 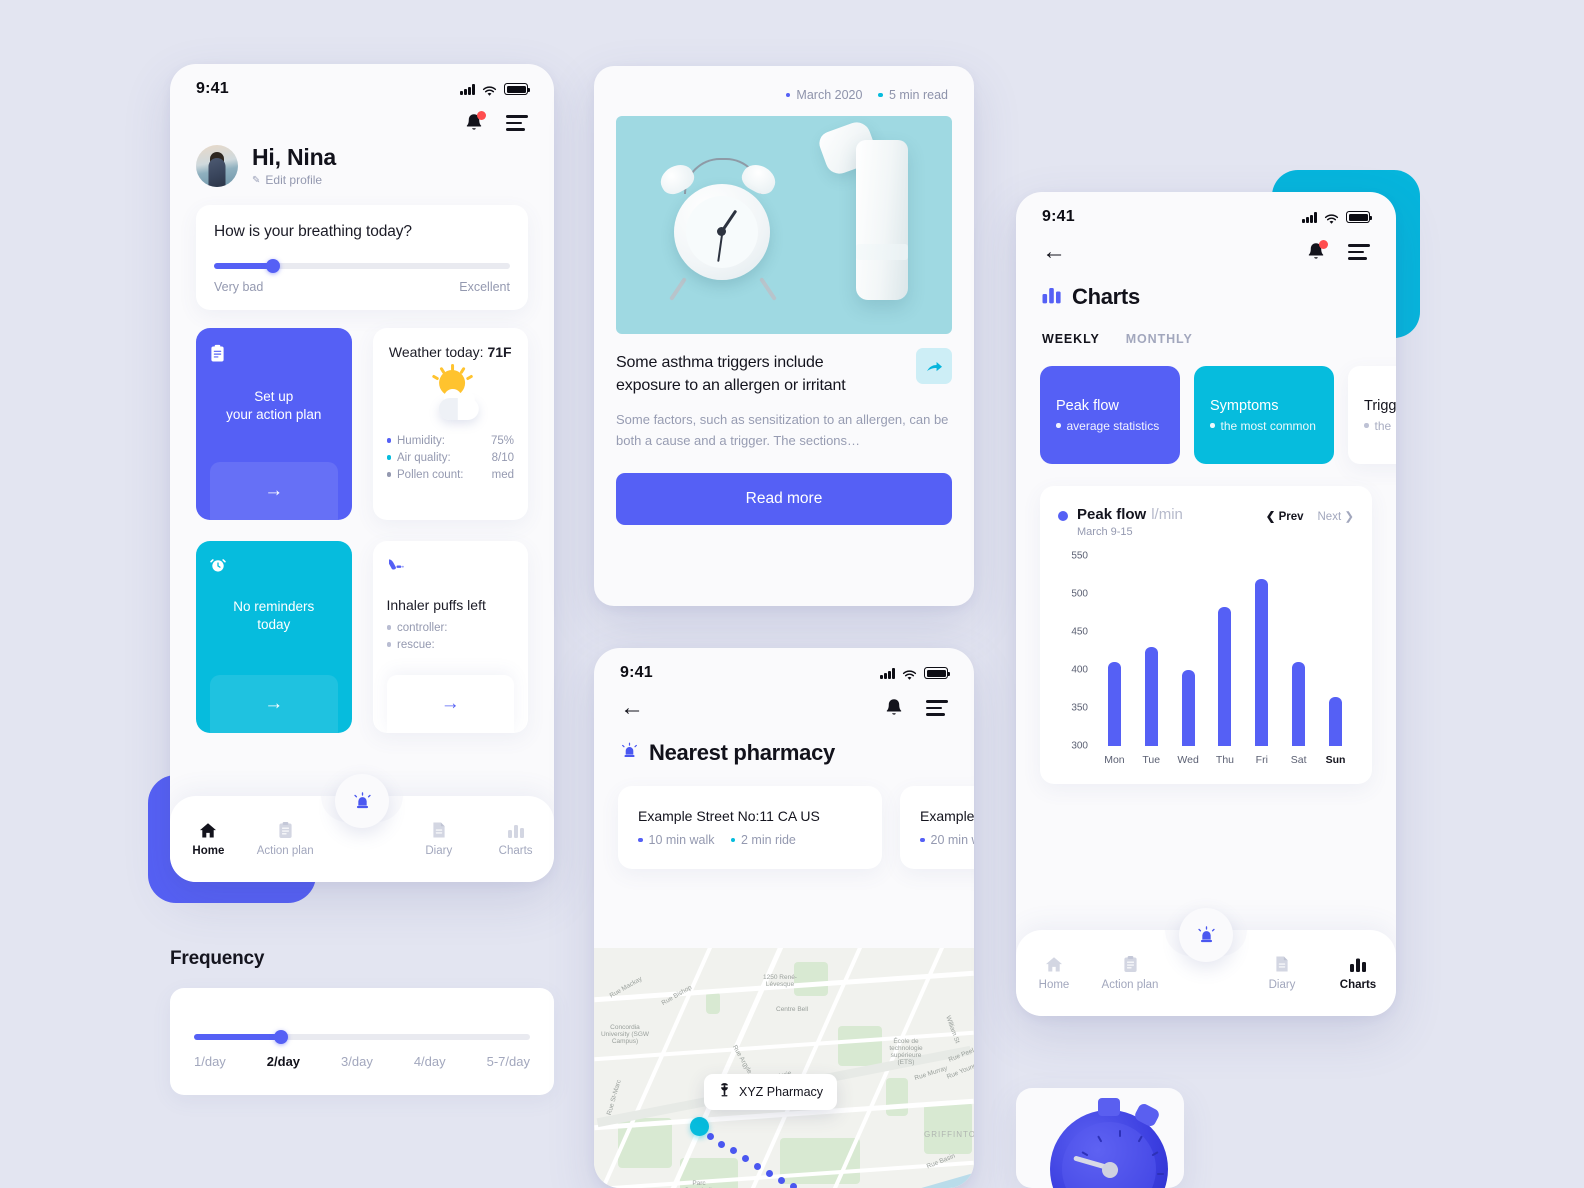 What do you see at coordinates (430, 474) in the screenshot?
I see `weather-row-label: Pollen count:` at bounding box center [430, 474].